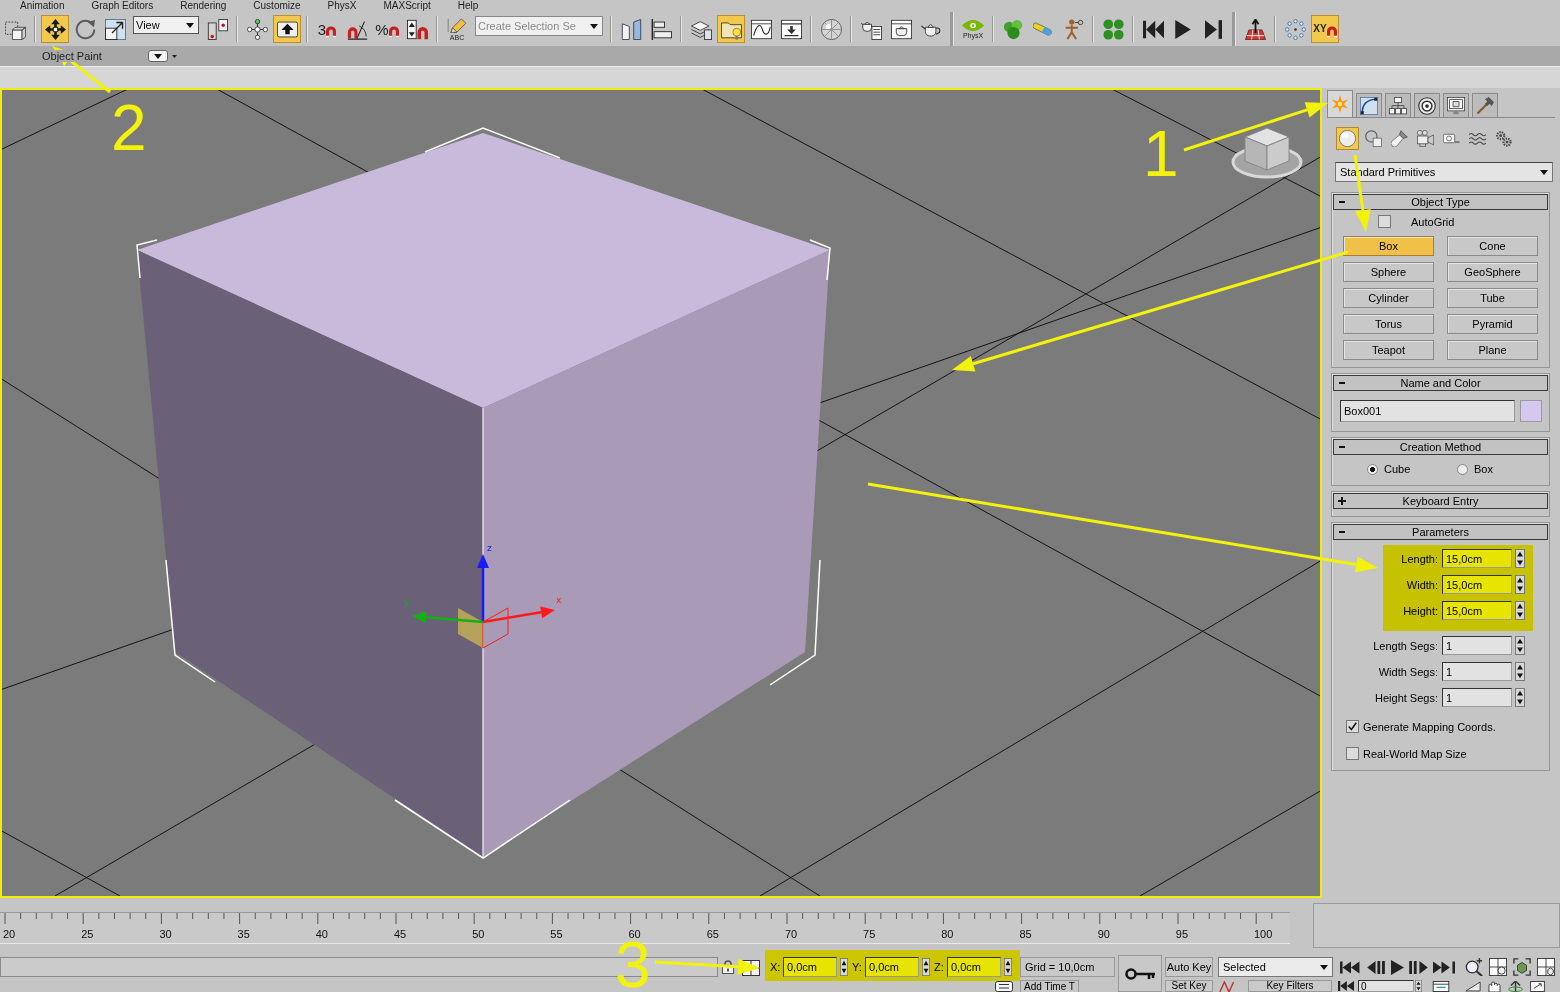 This screenshot has width=1560, height=992. I want to click on coordinate-system-dropdown: View, so click(166, 25).